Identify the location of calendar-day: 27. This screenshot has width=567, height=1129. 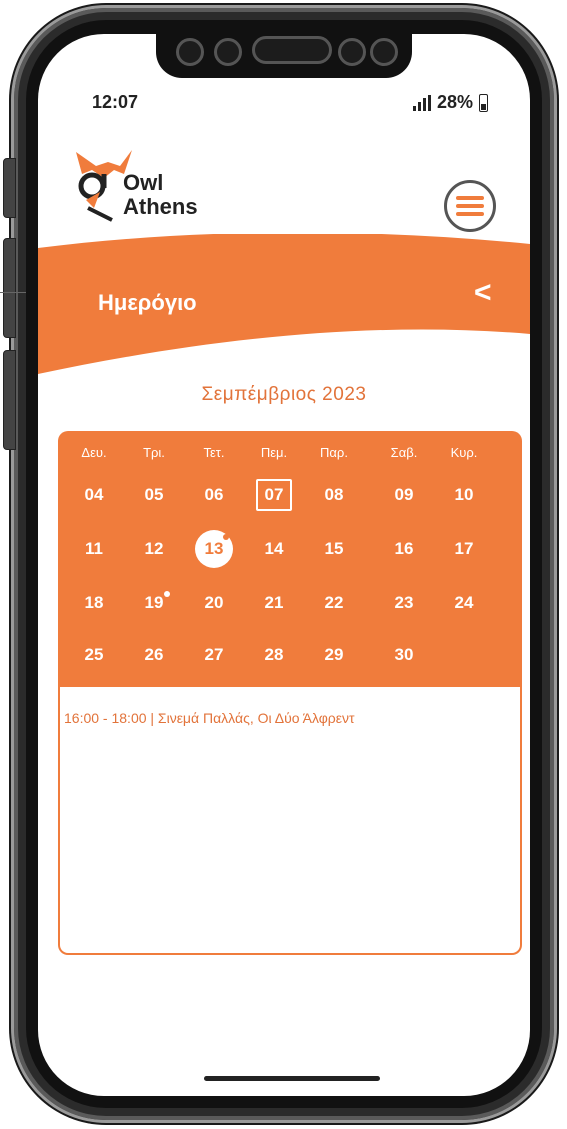
(214, 655).